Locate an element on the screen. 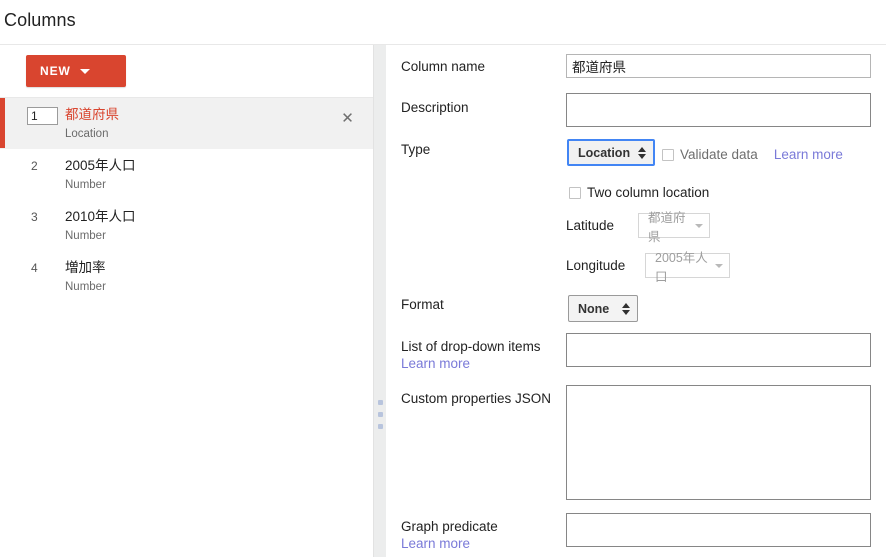  column-list-item-3: 3 2010年人口 Number is located at coordinates (186, 225).